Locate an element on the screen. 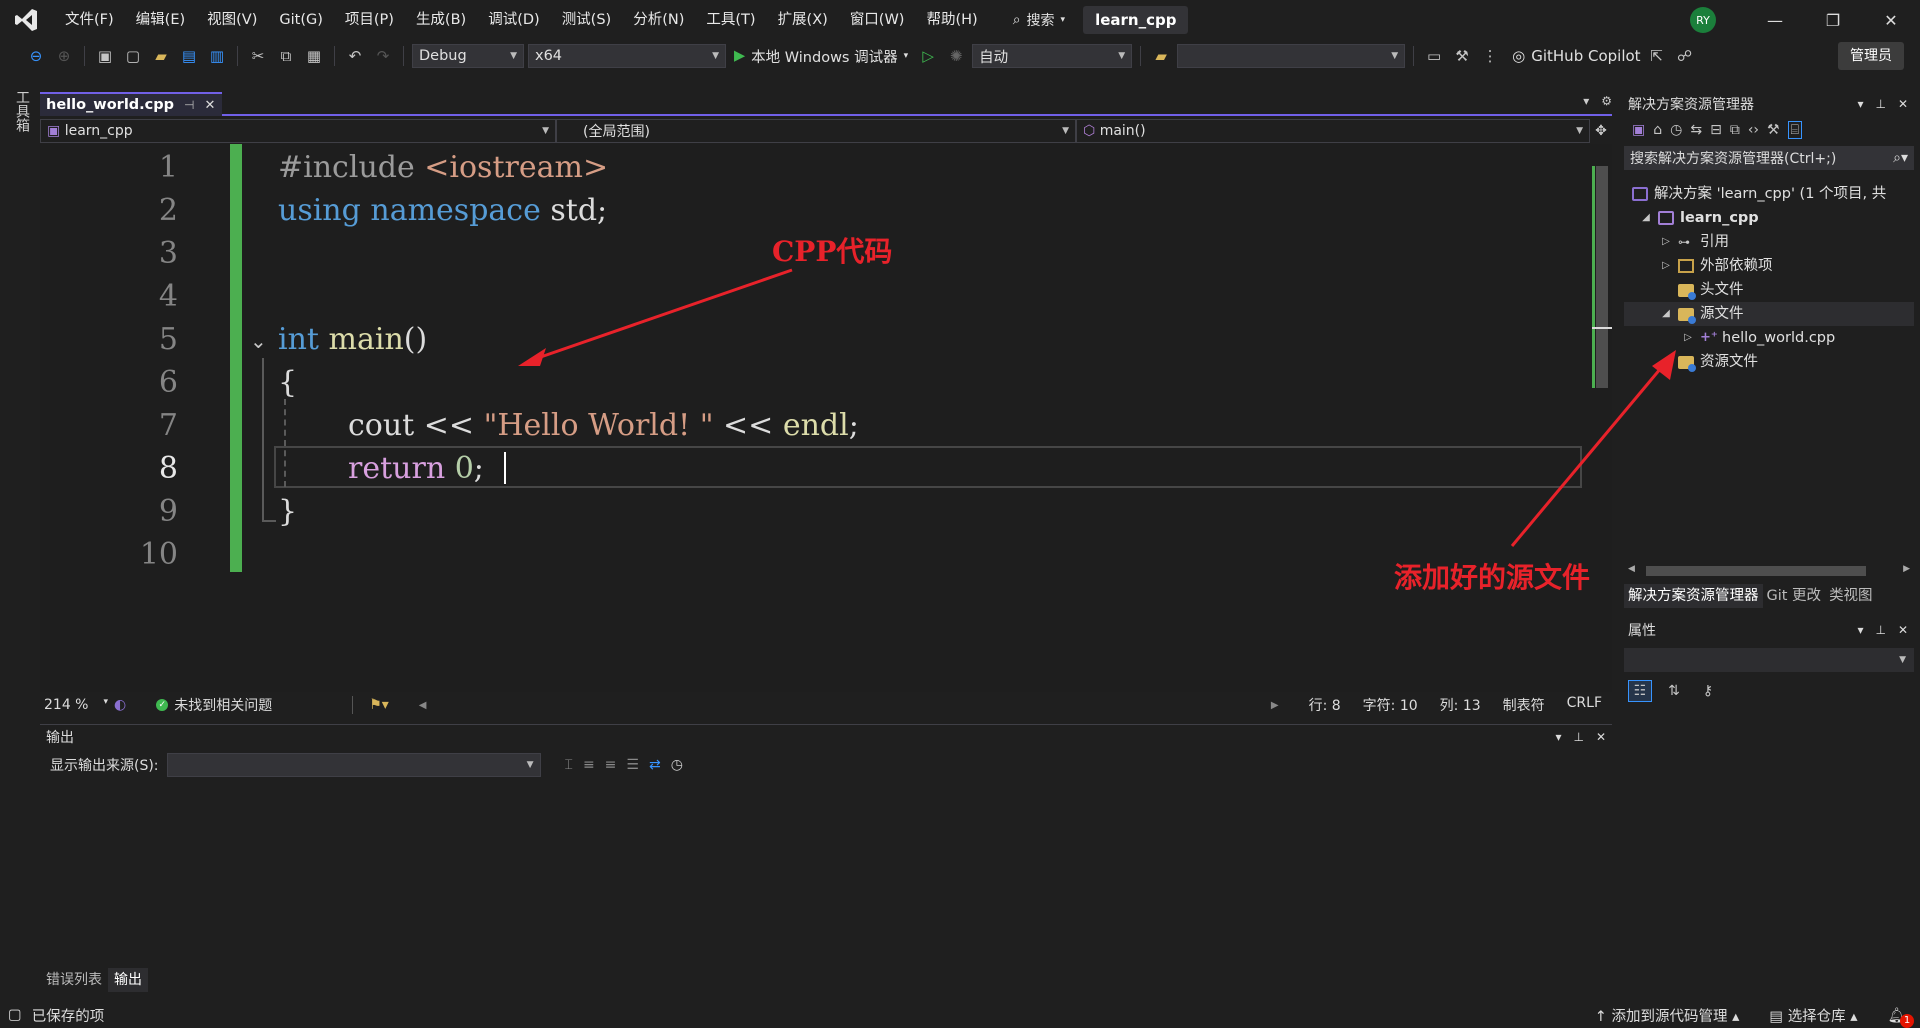  menu-project: 项目(P) is located at coordinates (369, 20).